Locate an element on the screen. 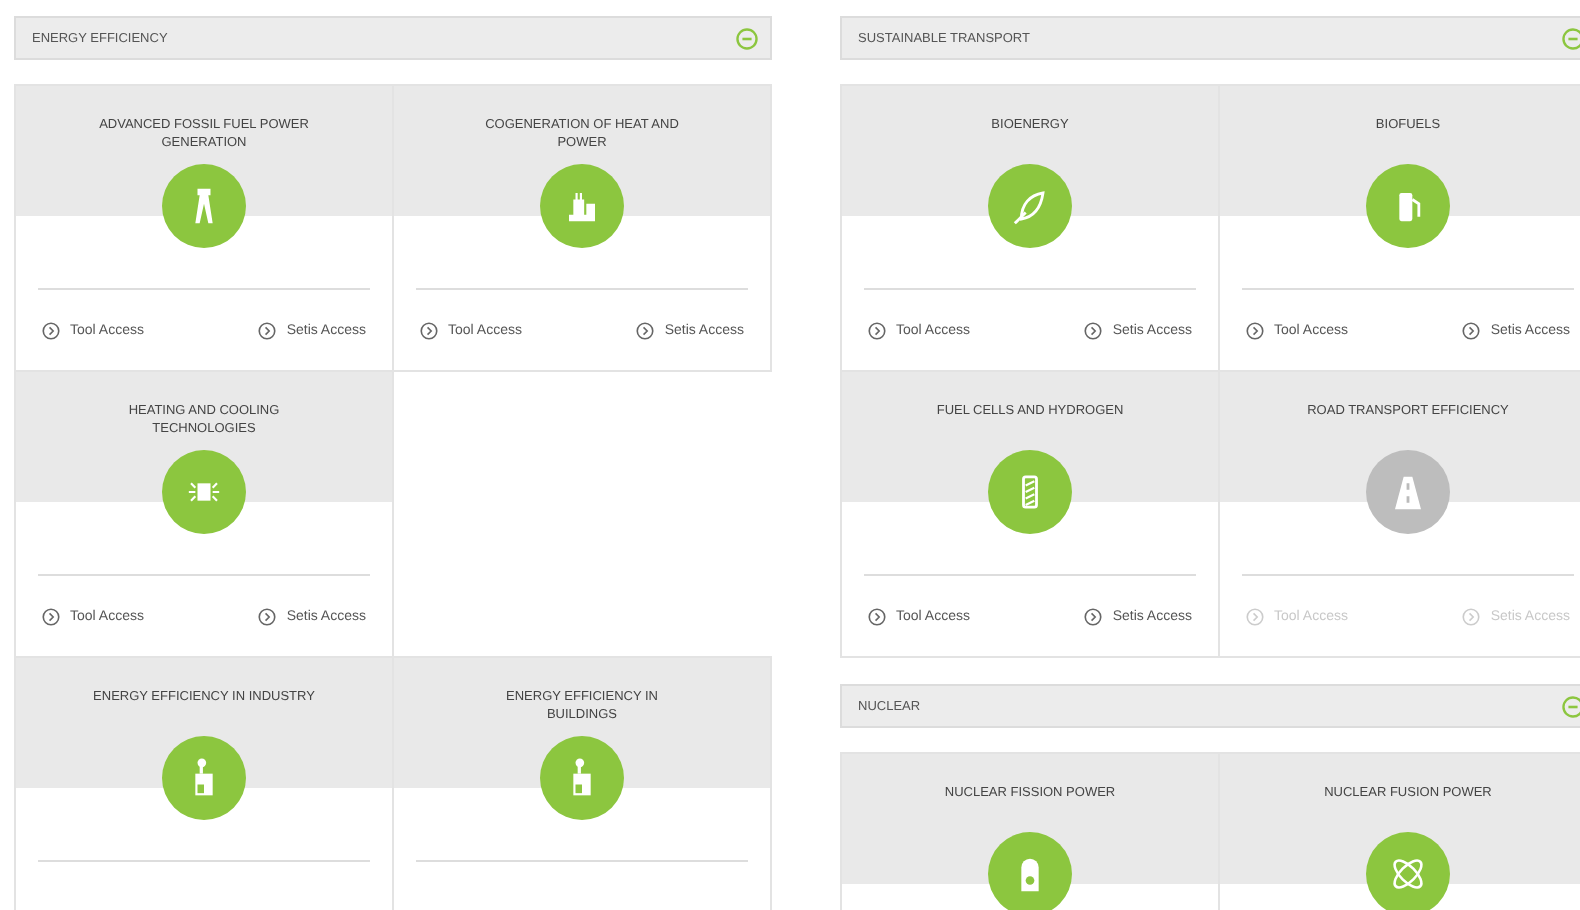 The width and height of the screenshot is (1580, 910). building-icon is located at coordinates (582, 778).